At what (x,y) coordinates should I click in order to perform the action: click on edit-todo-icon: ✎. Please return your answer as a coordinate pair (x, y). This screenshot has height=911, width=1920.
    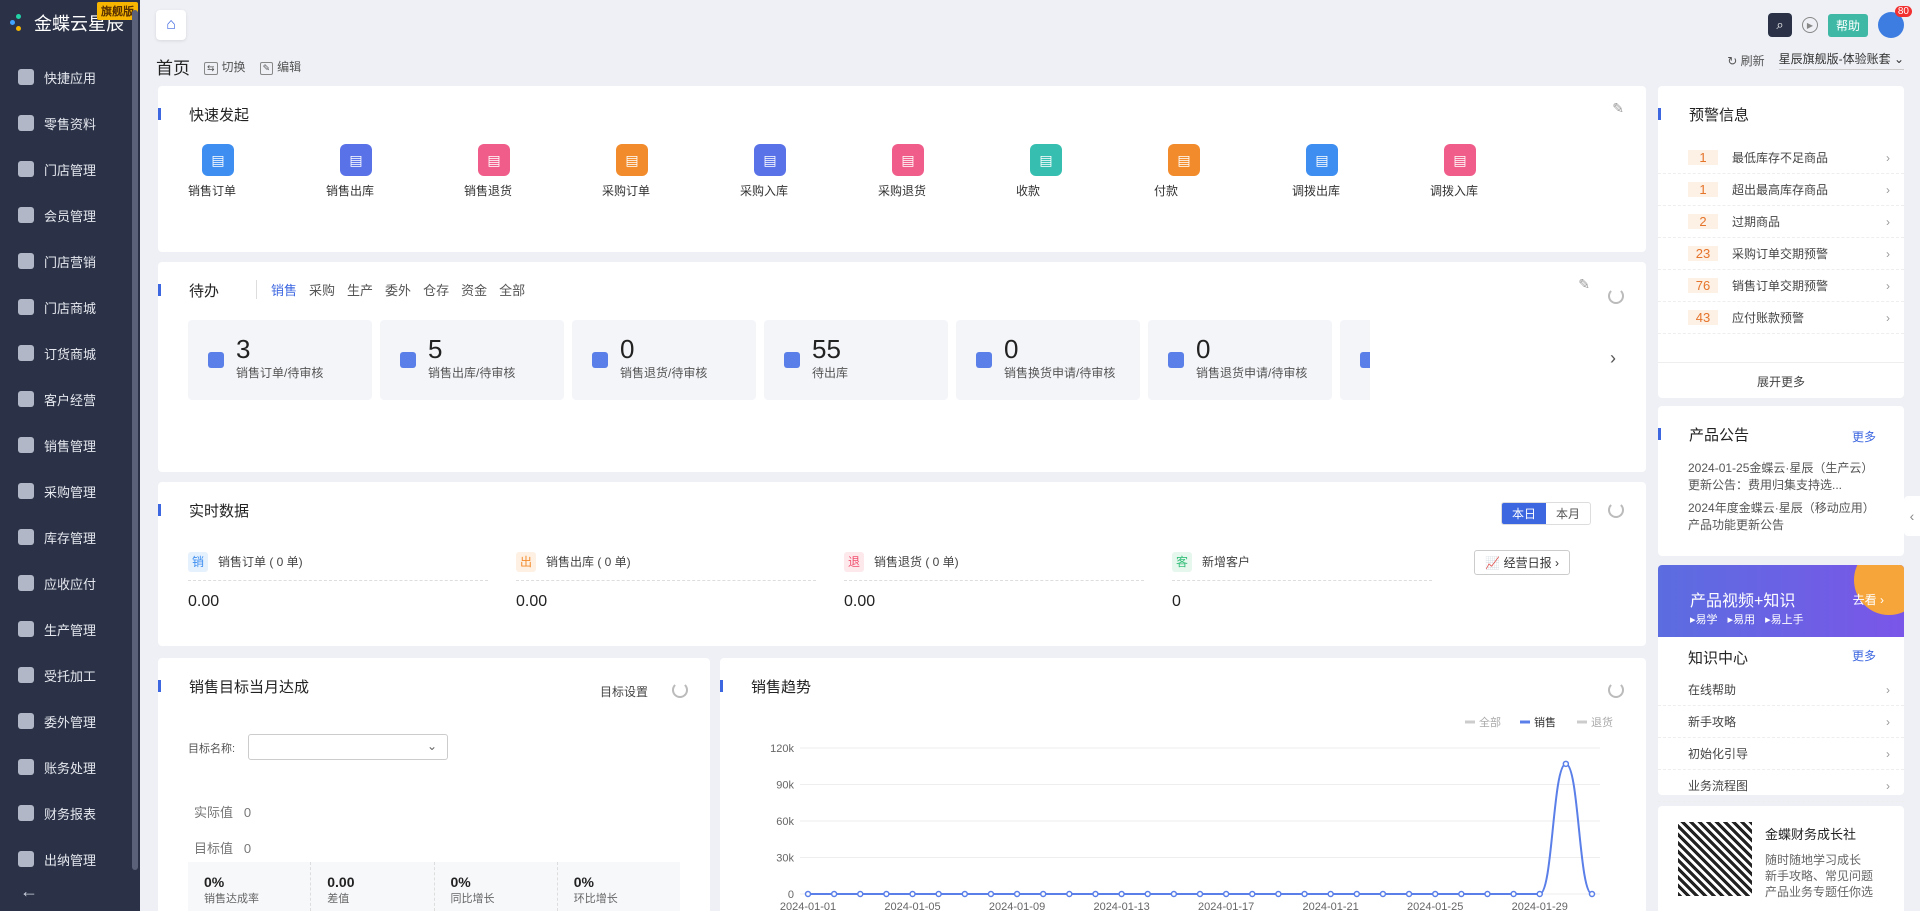
    Looking at the image, I should click on (1584, 284).